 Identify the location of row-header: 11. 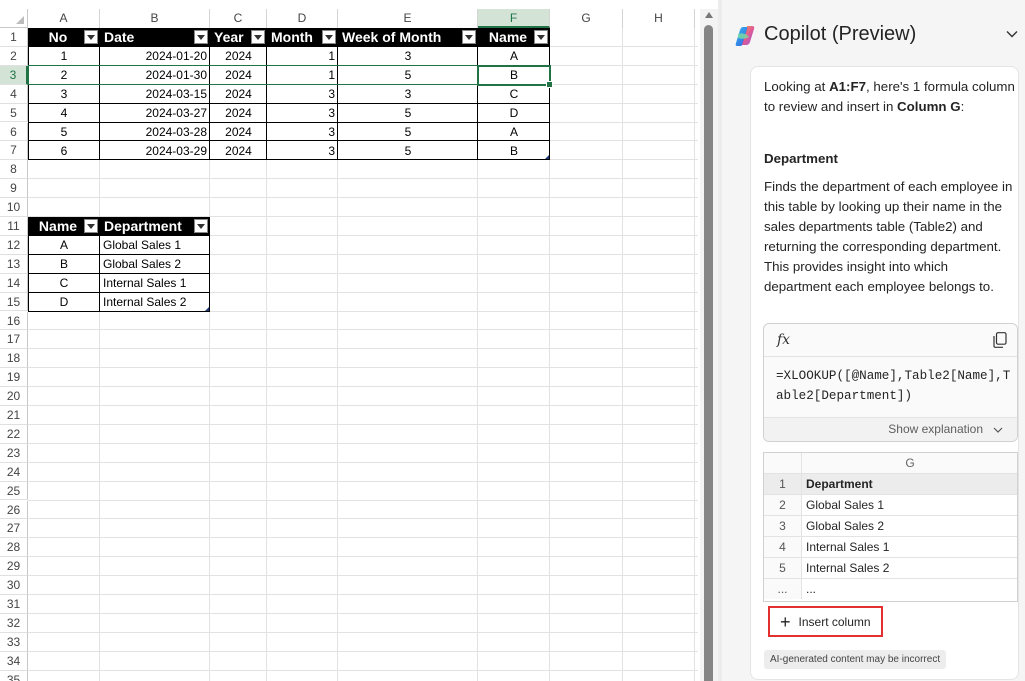
(14, 226).